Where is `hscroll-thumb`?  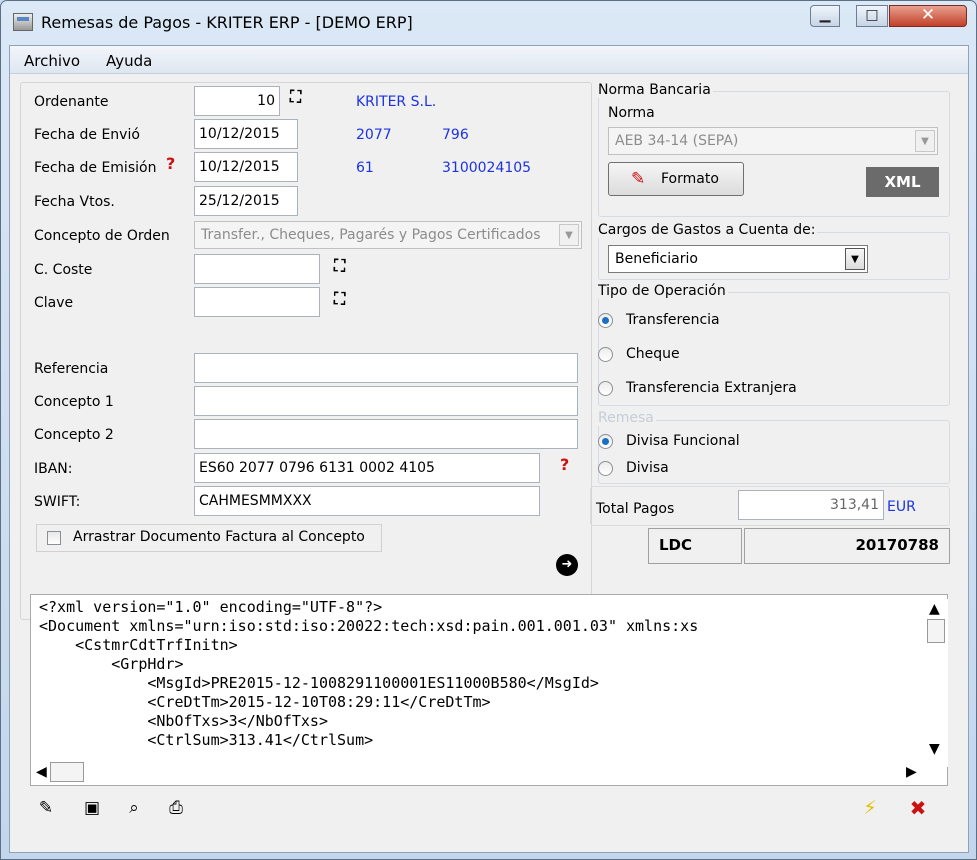
hscroll-thumb is located at coordinates (67, 772).